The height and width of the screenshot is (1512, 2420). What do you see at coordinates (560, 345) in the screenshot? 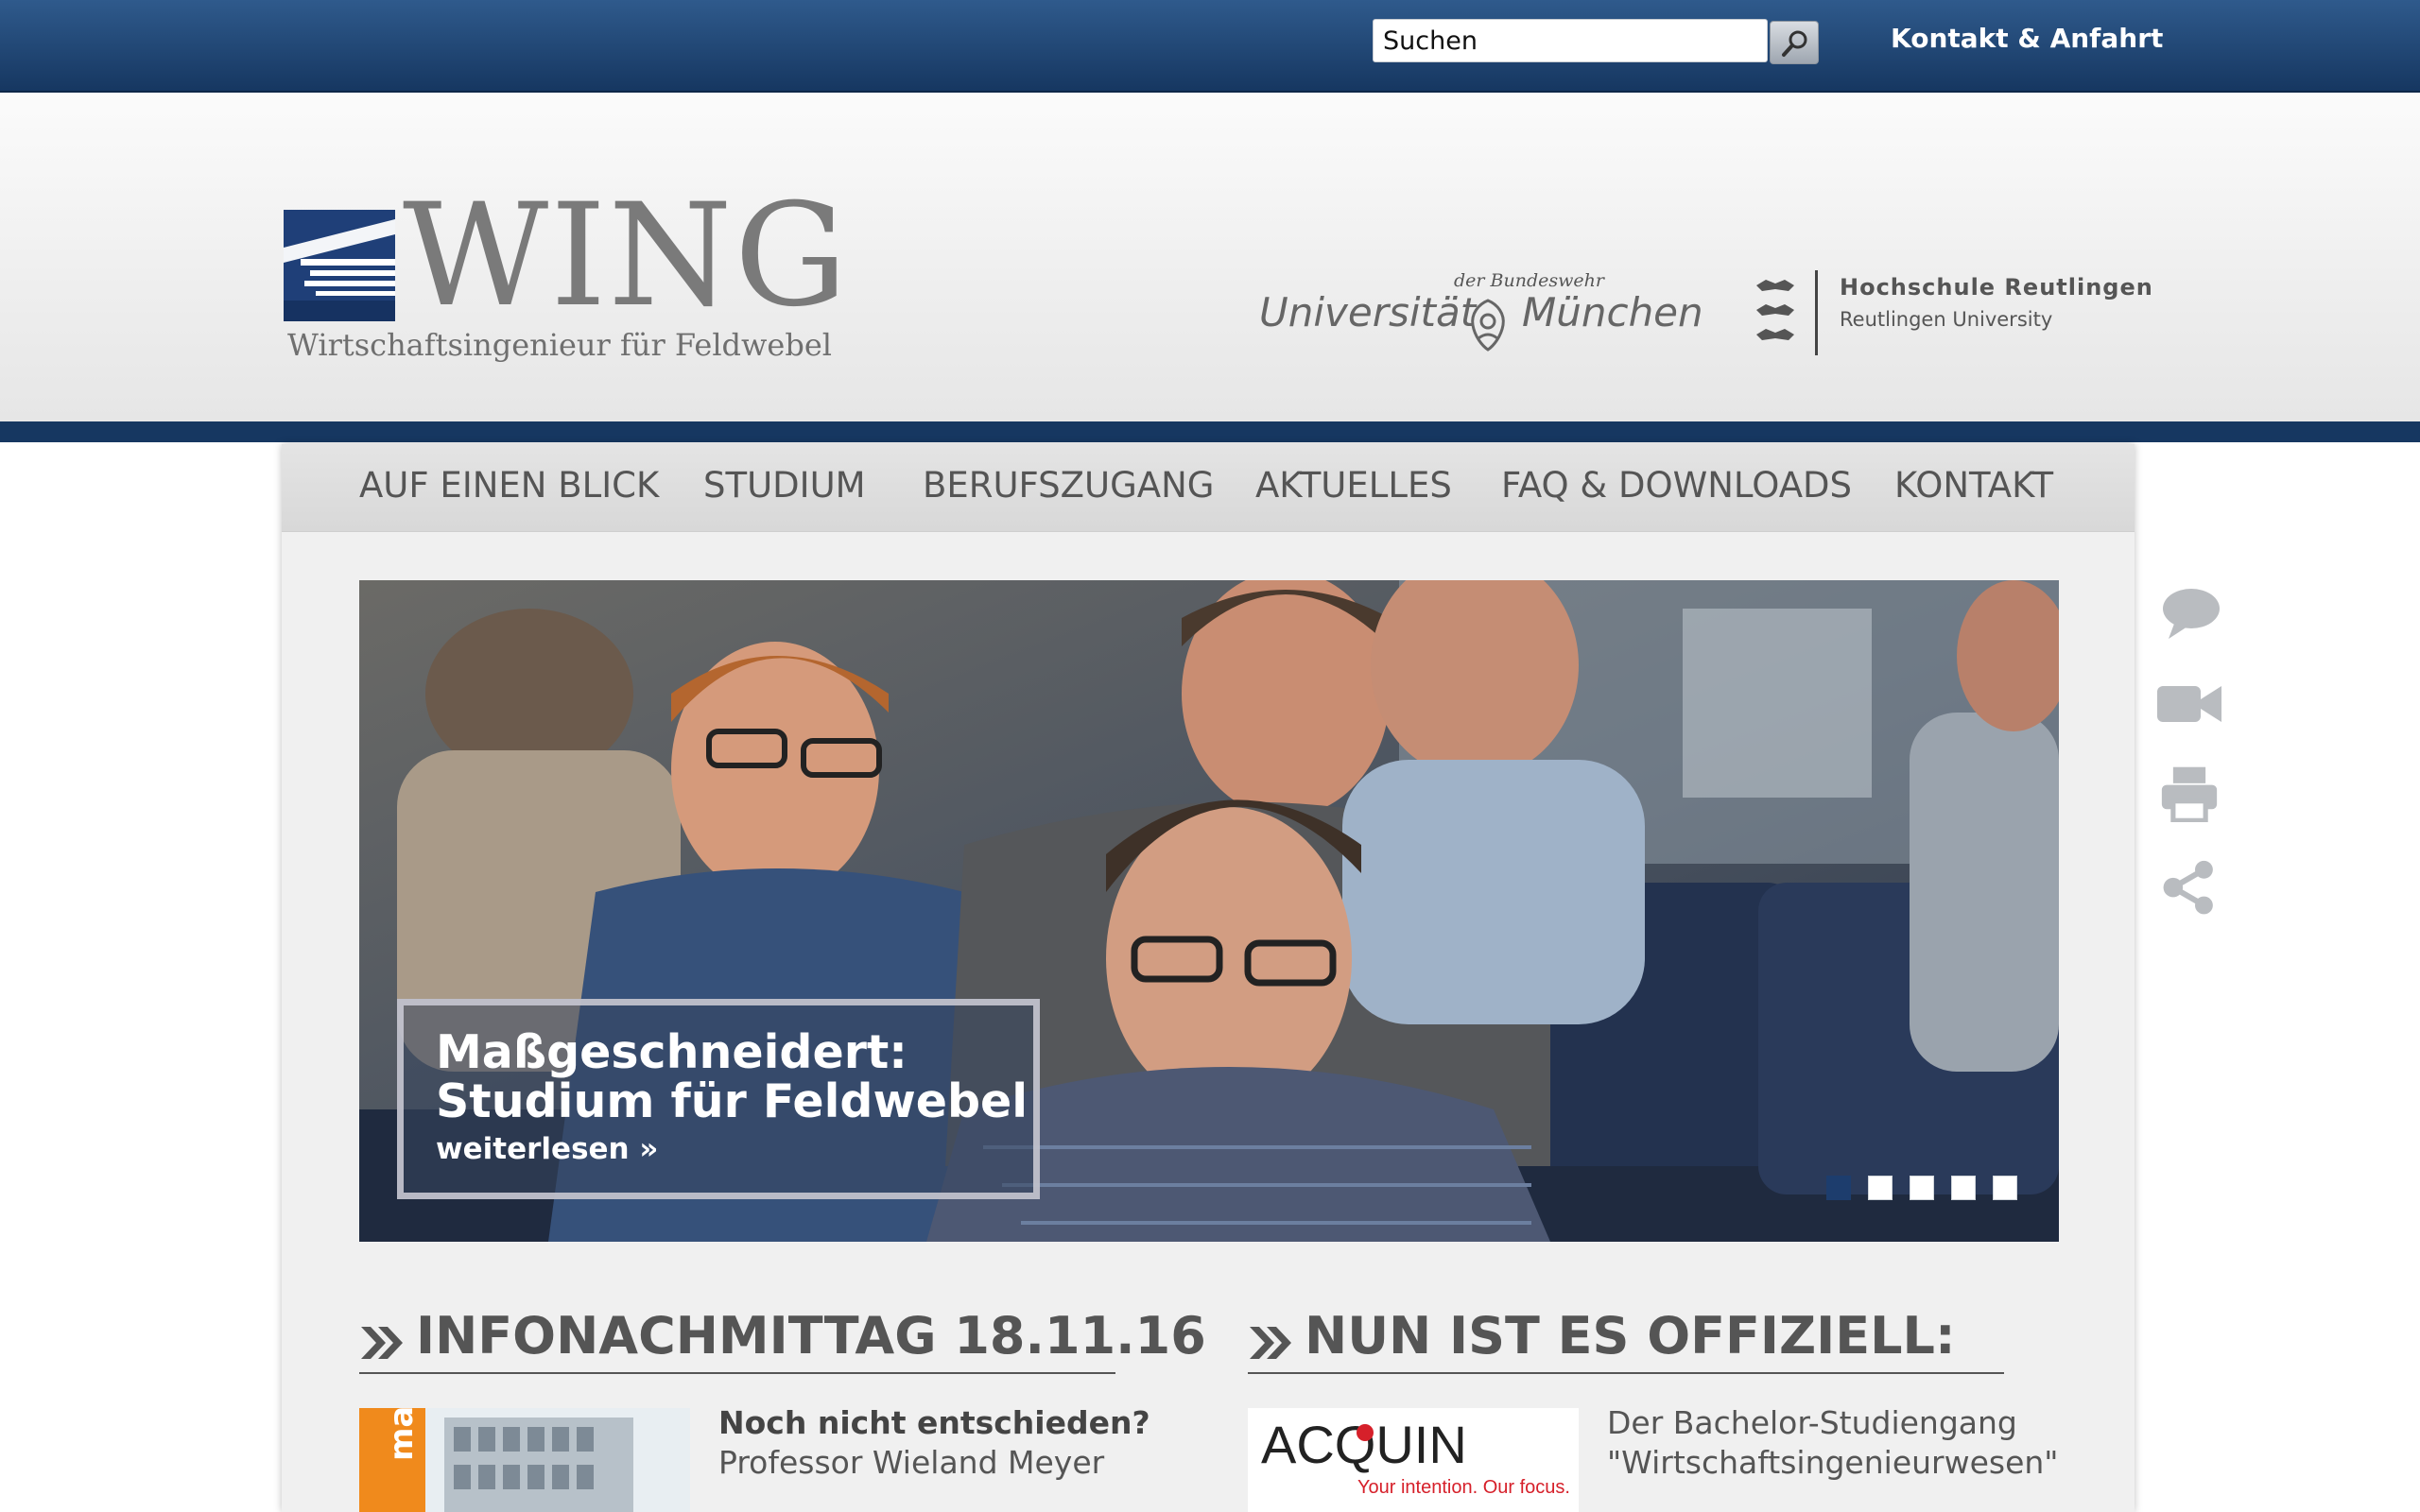
I see `logo-subtitle: Wirtschaftsingenieur für Feldwebel` at bounding box center [560, 345].